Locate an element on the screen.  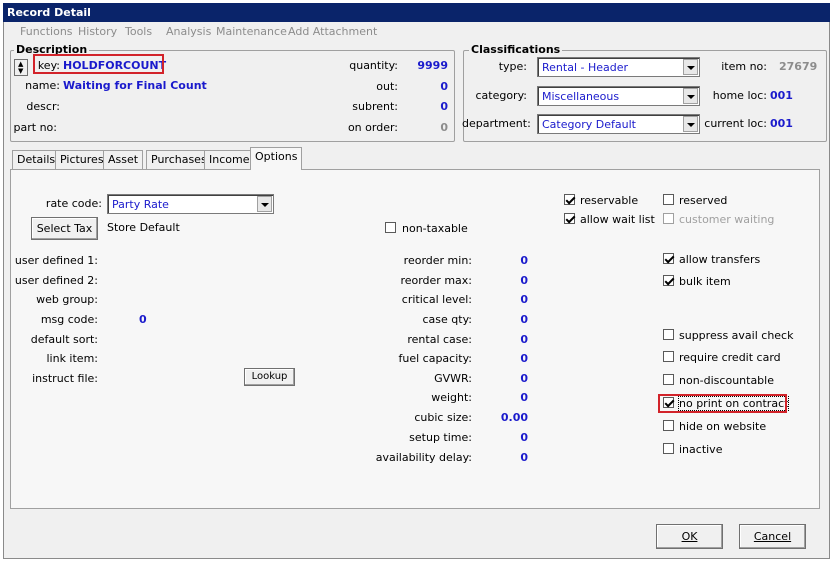
rate-code-label: rate code: is located at coordinates (73, 203).